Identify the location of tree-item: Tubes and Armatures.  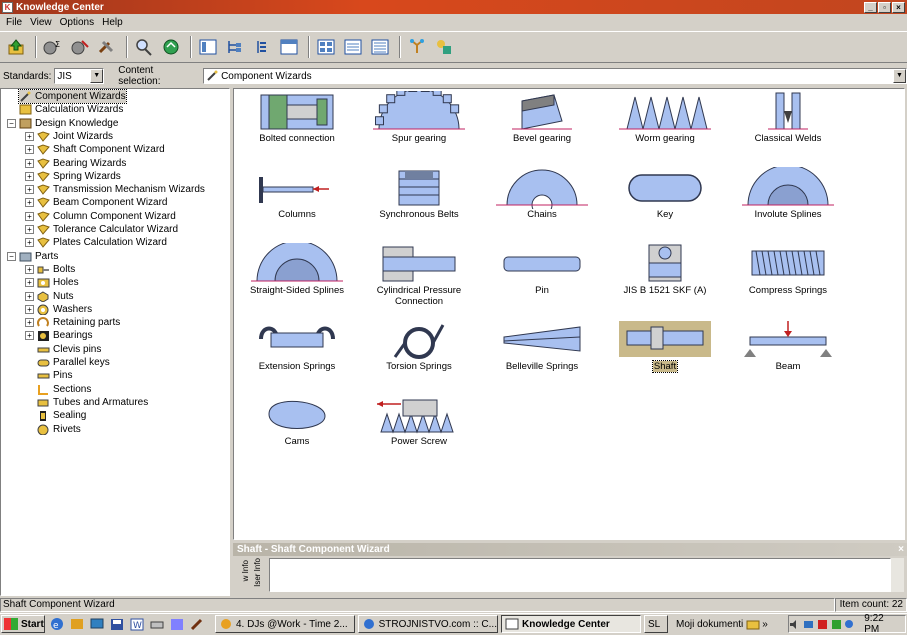
(86, 402).